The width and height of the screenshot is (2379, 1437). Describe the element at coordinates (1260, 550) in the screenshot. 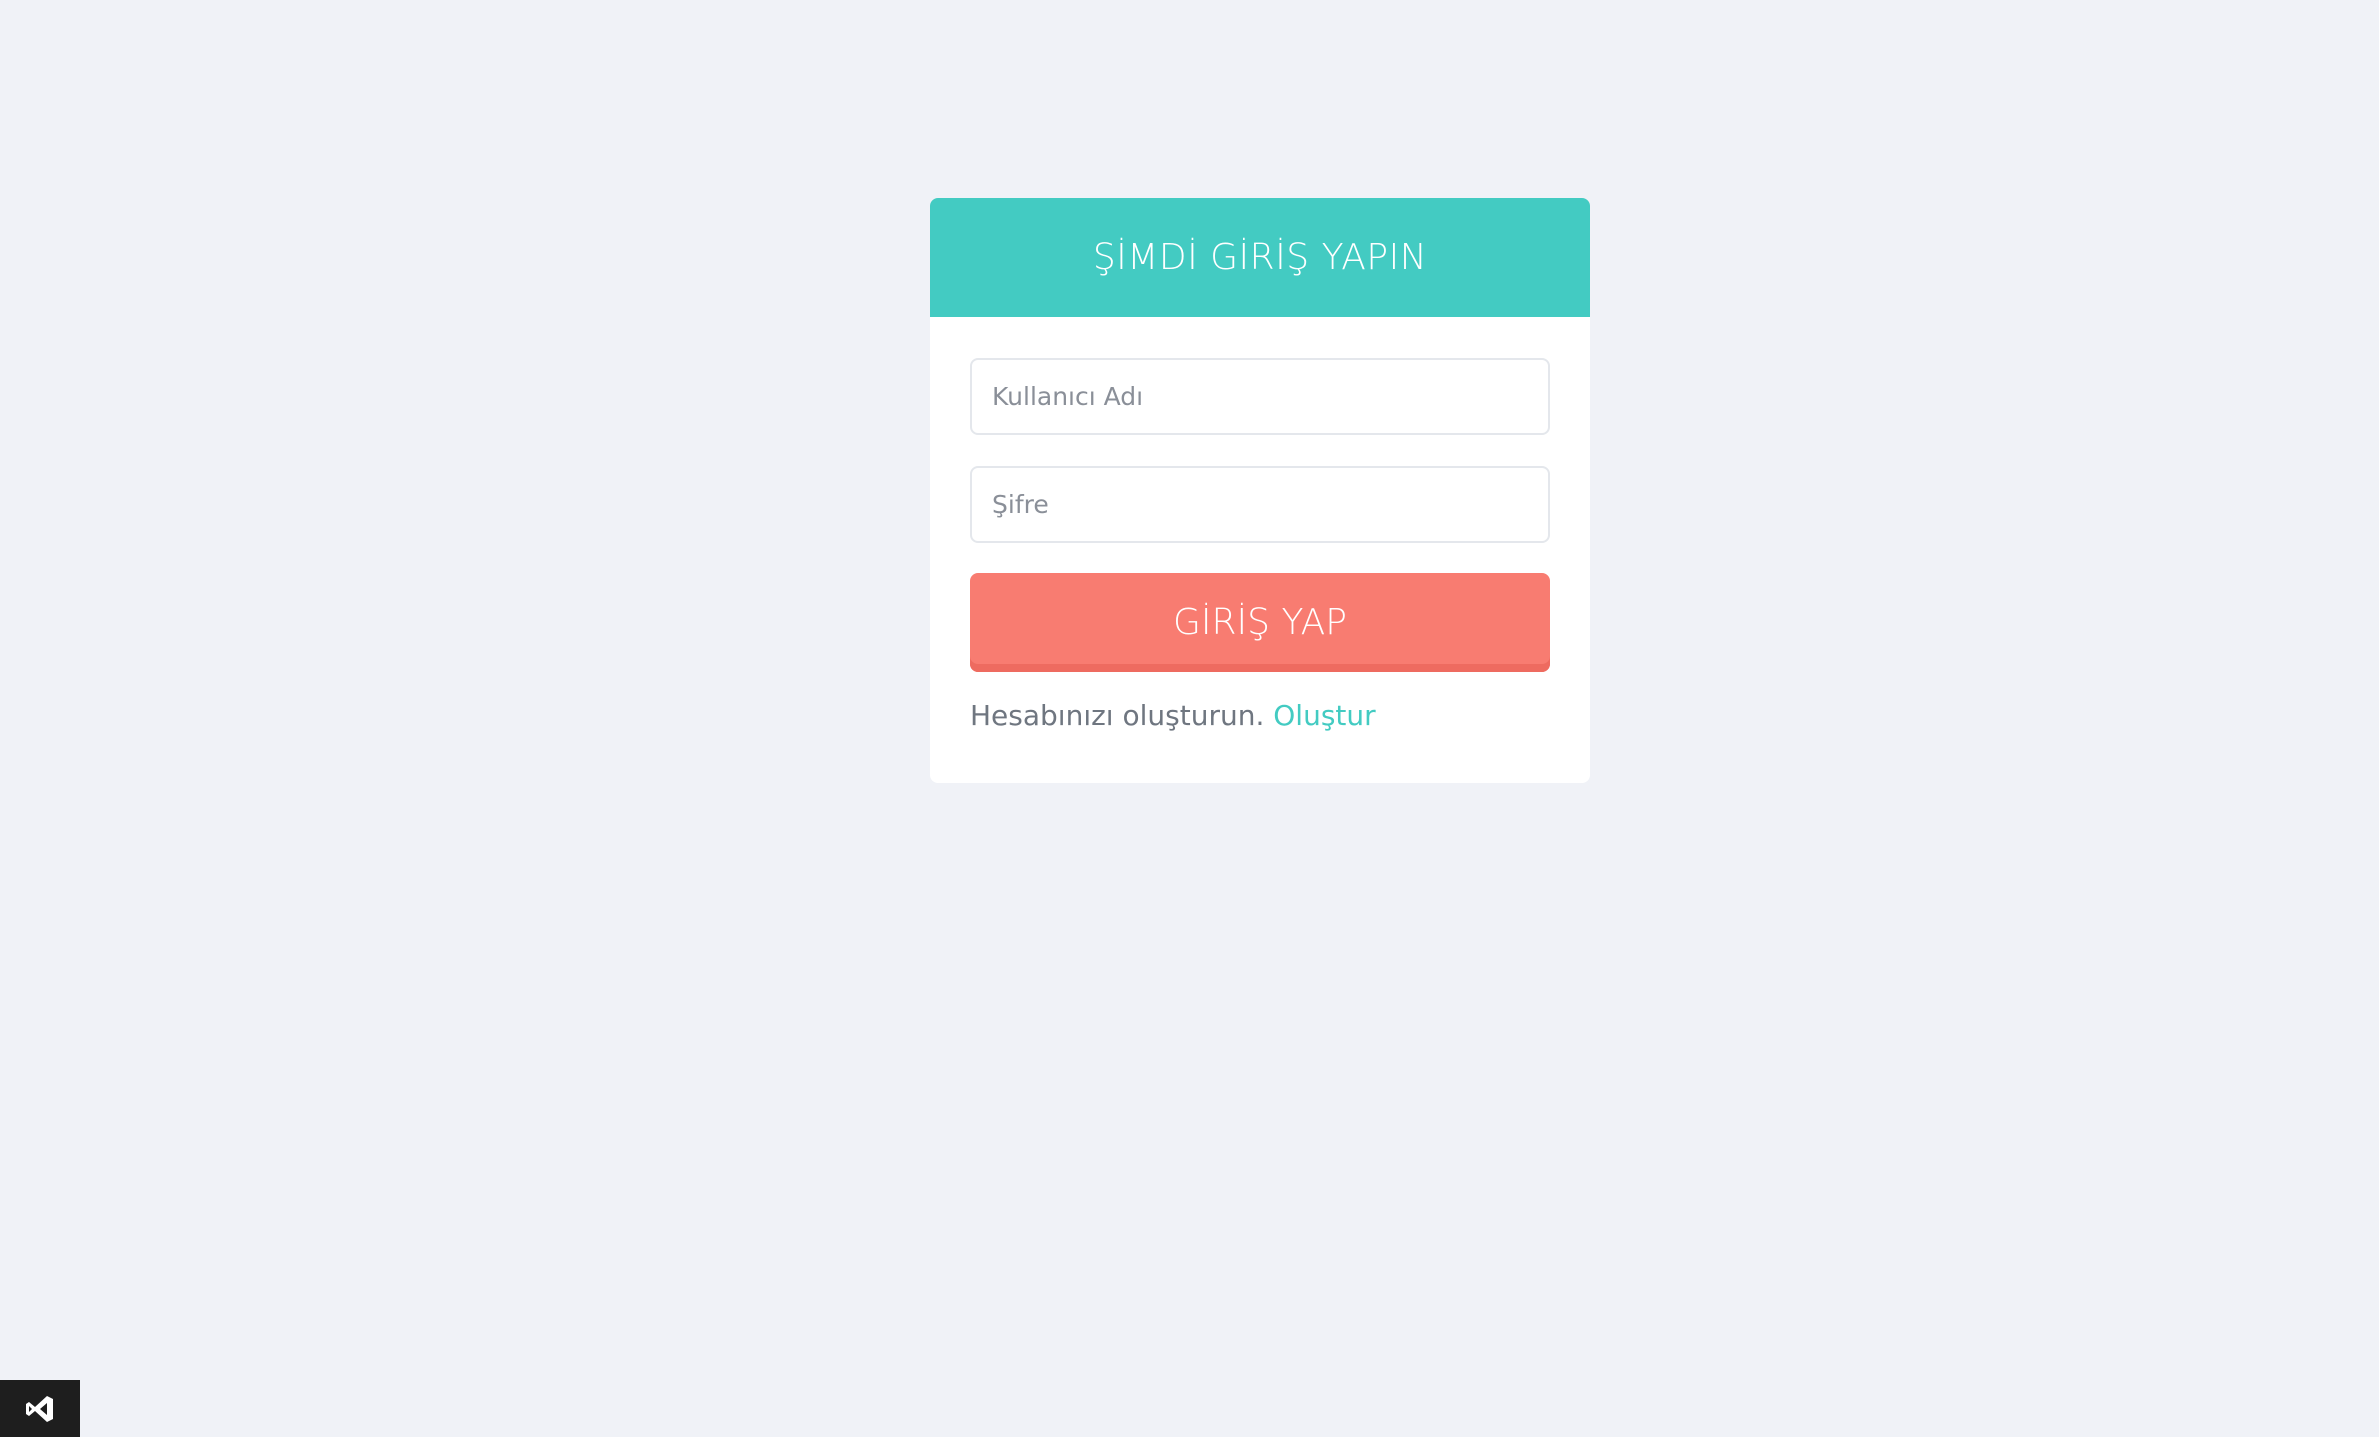

I see `login-form: GİRİŞ YAP Hesabınızı oluşturun. Oluştur` at that location.